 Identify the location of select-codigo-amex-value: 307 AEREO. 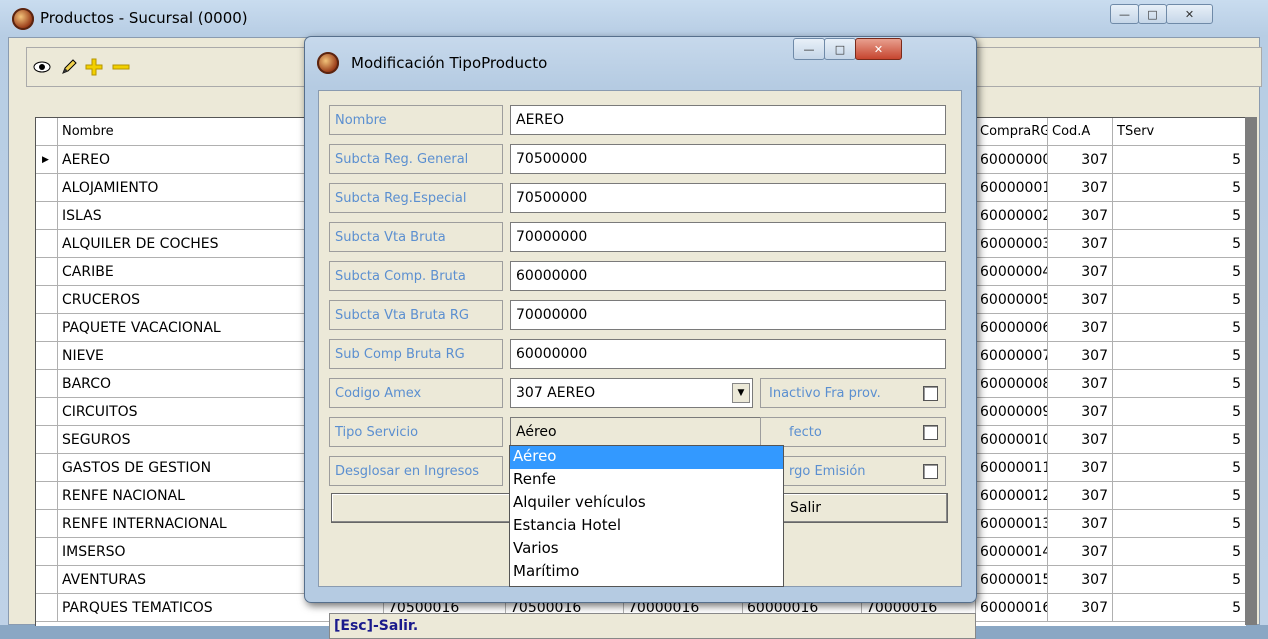
(556, 393).